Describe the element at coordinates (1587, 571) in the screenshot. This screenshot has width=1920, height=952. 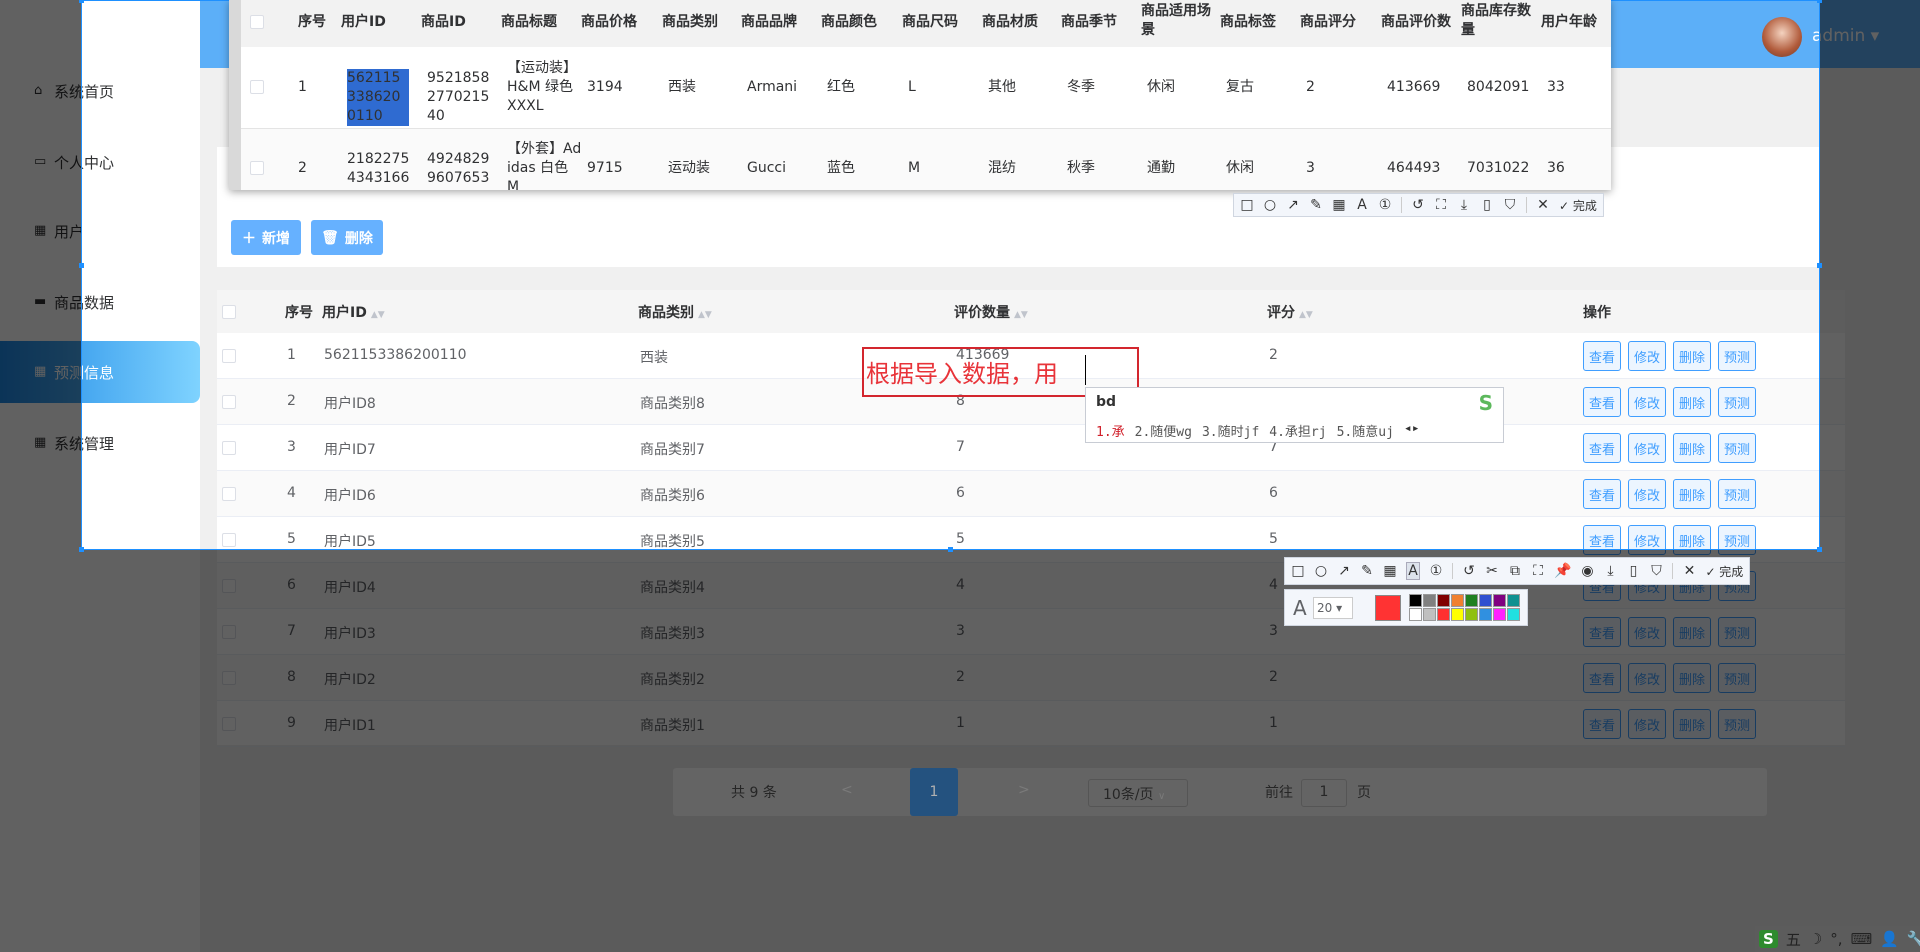
I see `tool-icon: ◉` at that location.